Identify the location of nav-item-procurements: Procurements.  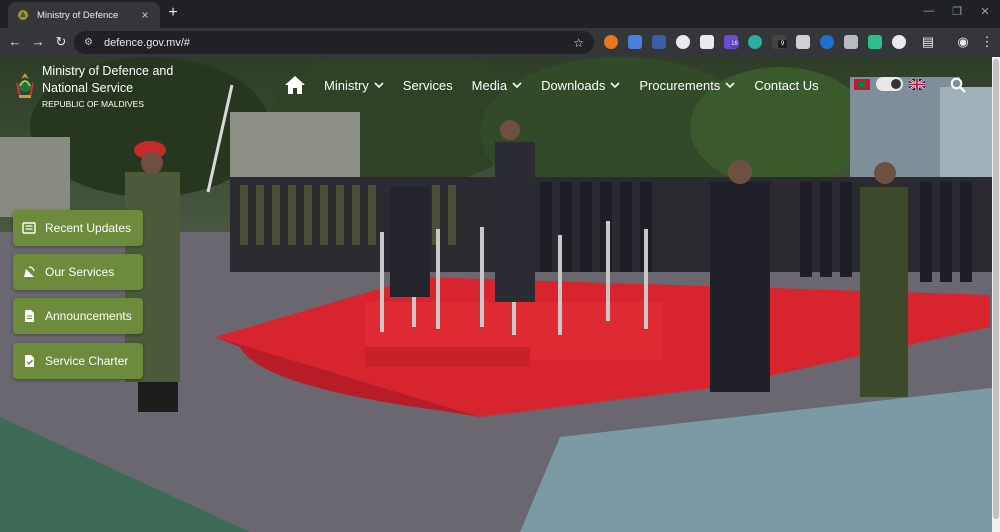
(687, 85).